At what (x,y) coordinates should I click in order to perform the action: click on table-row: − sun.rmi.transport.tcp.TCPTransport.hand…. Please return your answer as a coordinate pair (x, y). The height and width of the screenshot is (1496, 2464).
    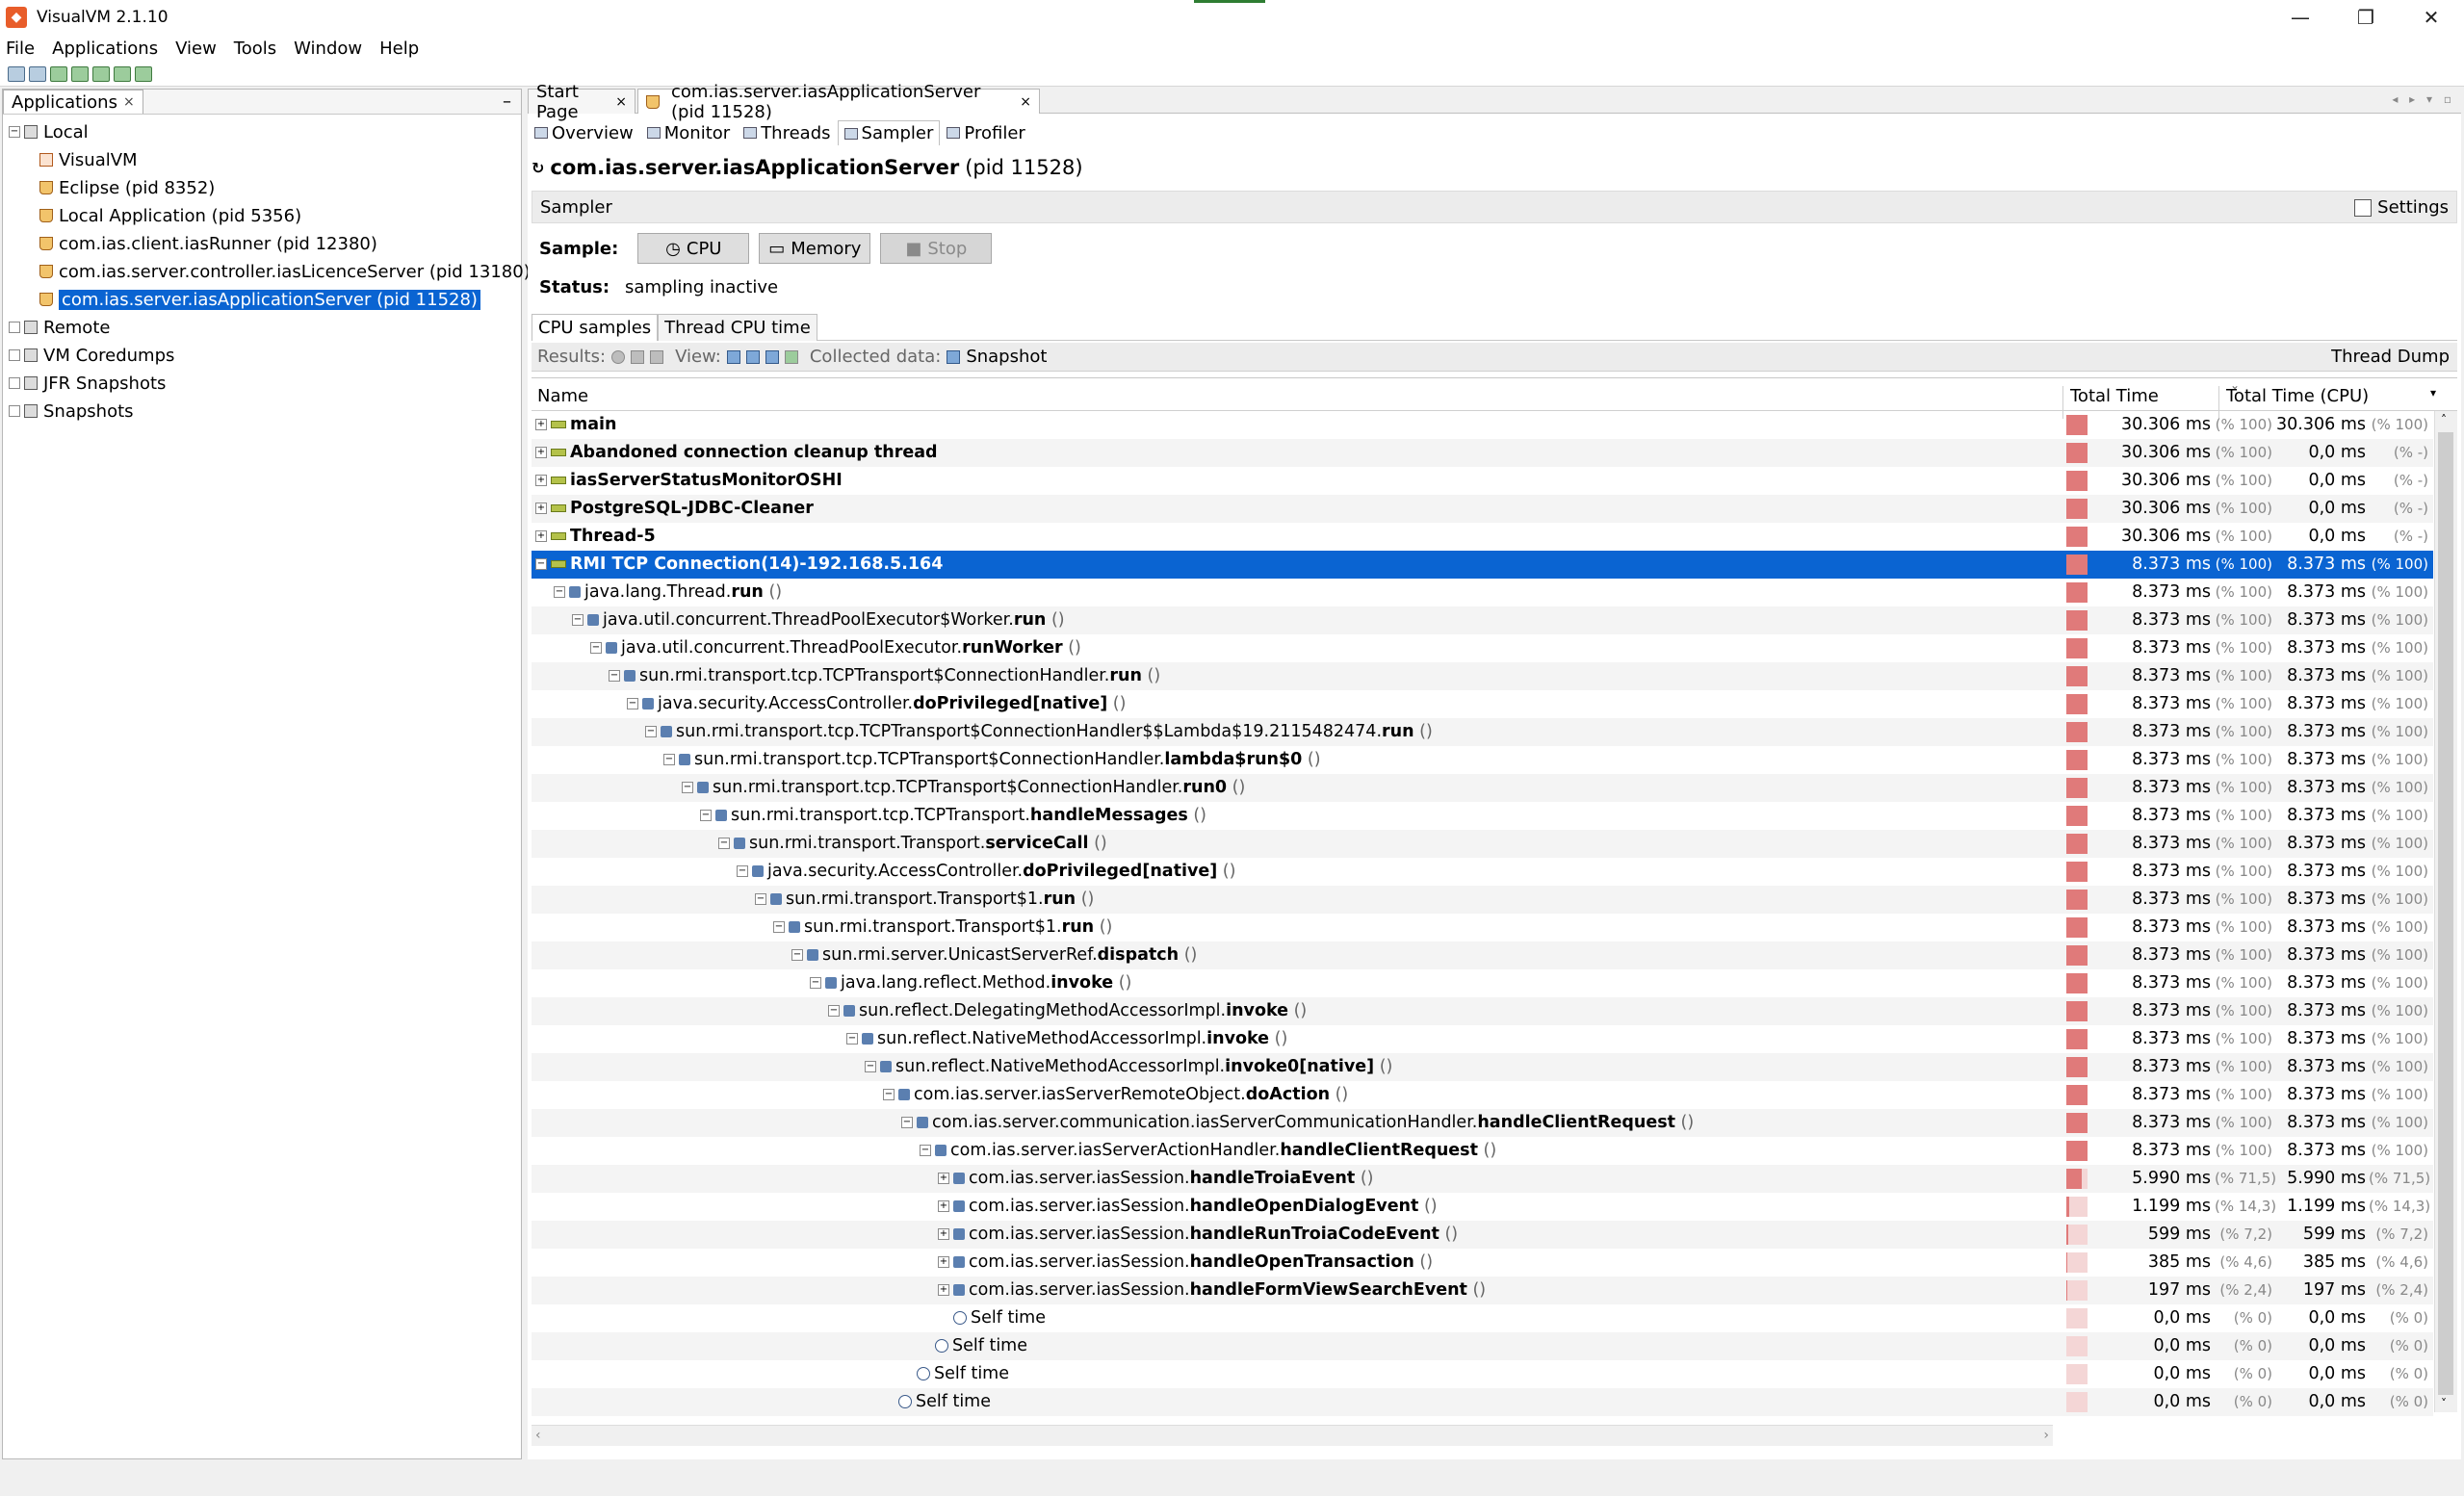
    Looking at the image, I should click on (1482, 816).